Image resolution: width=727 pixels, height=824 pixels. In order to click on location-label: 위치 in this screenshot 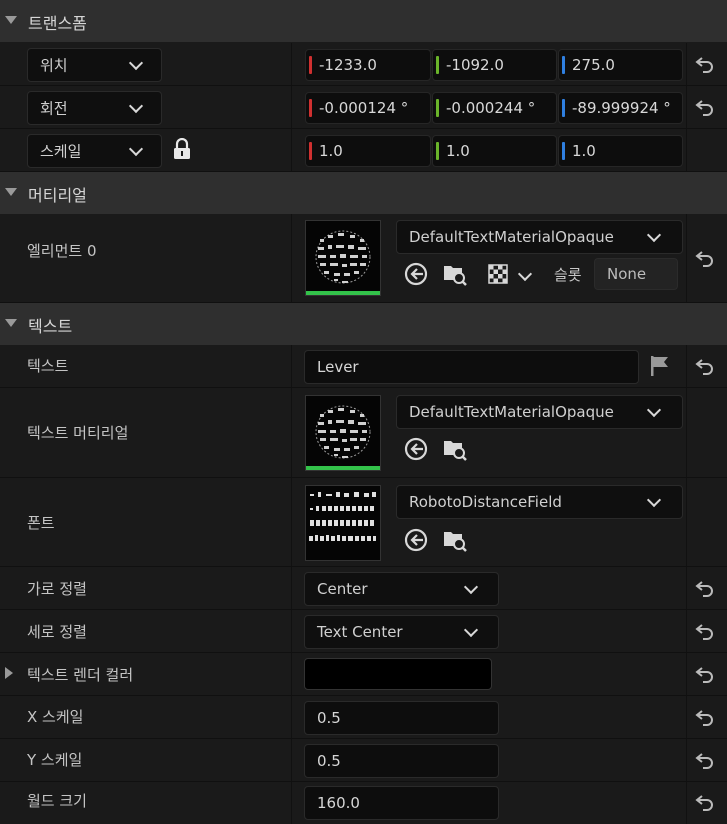, I will do `click(54, 65)`.